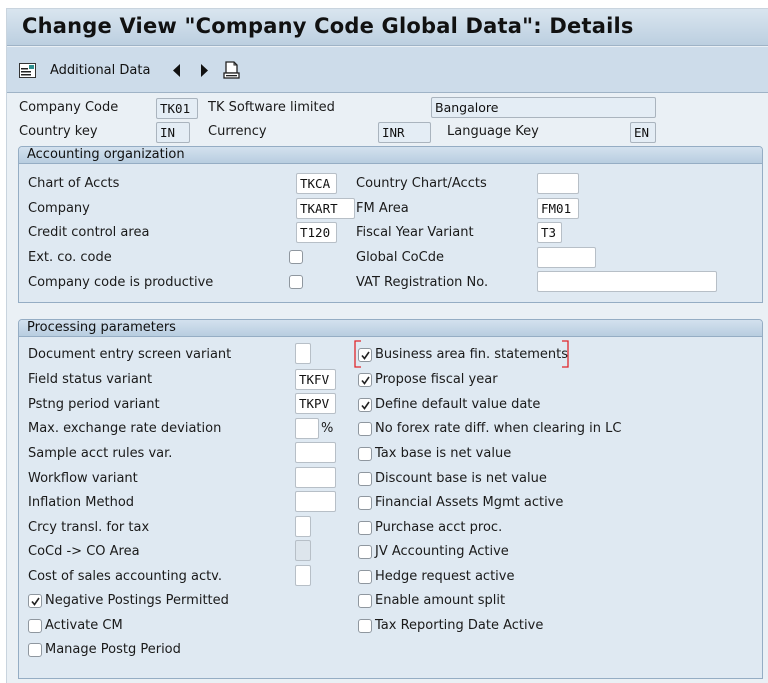  What do you see at coordinates (130, 354) in the screenshot?
I see `doc-entry-screen-variant-label: Document entry screen variant` at bounding box center [130, 354].